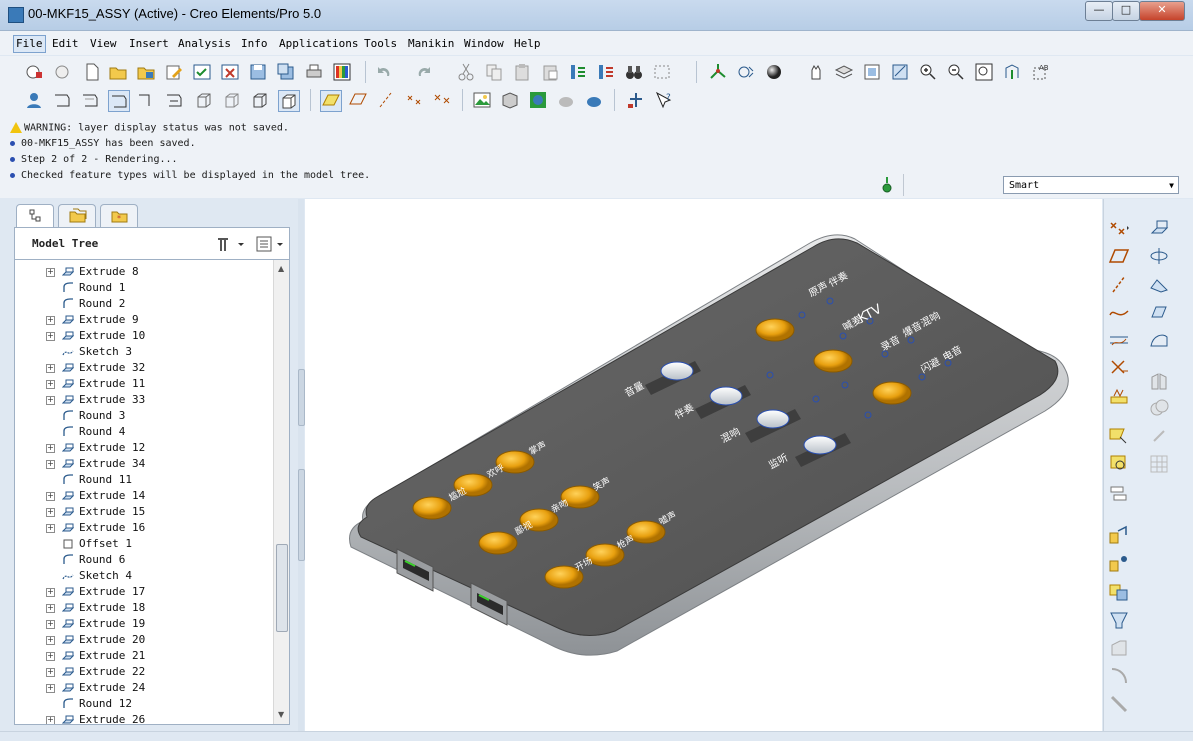 The image size is (1193, 741). What do you see at coordinates (144, 640) in the screenshot?
I see `tree-item: + Extrude 20` at bounding box center [144, 640].